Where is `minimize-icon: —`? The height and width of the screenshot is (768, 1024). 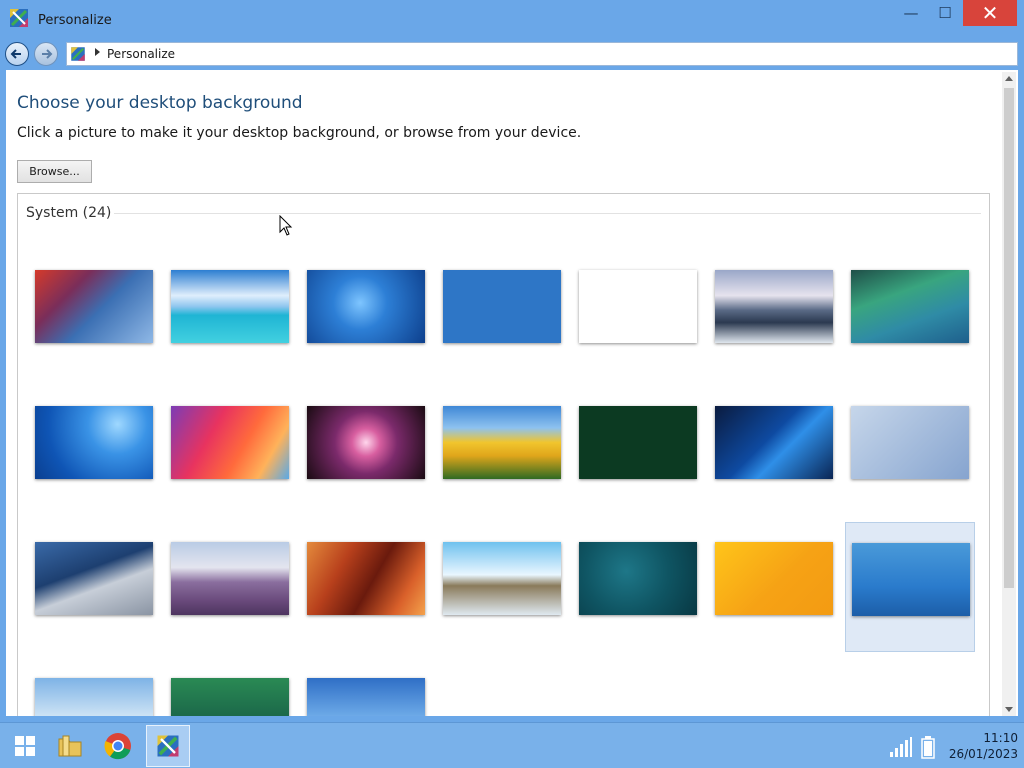
minimize-icon: — is located at coordinates (911, 13).